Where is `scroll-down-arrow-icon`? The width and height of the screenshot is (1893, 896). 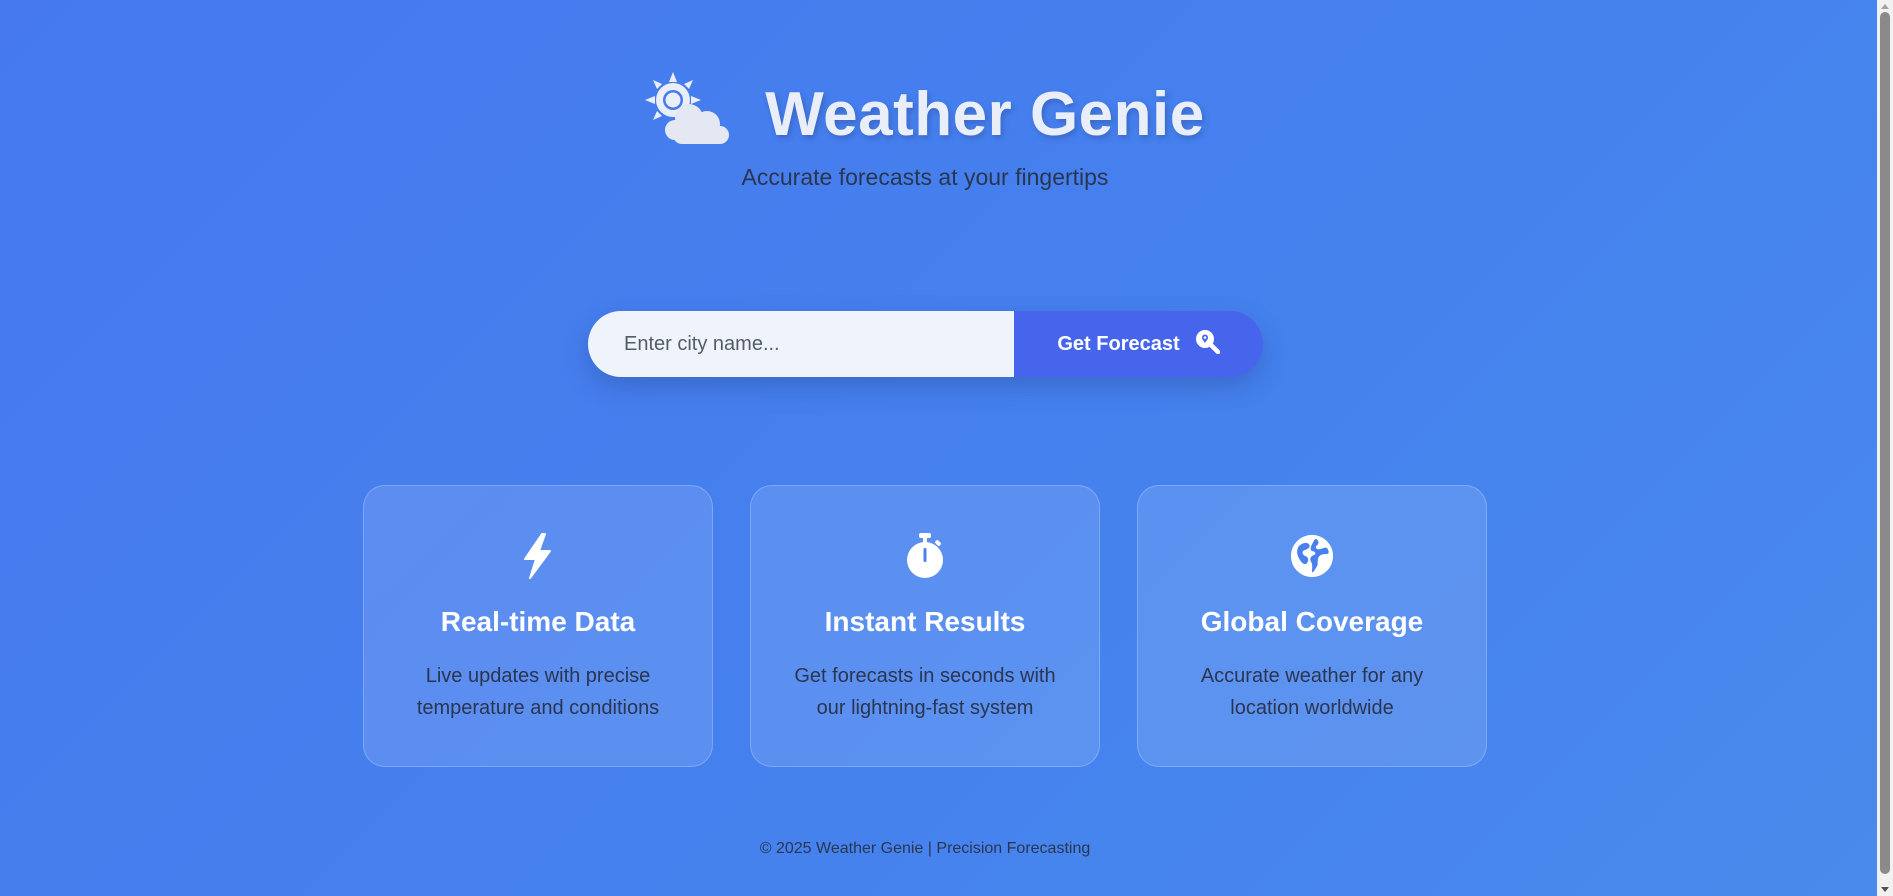
scroll-down-arrow-icon is located at coordinates (1885, 889).